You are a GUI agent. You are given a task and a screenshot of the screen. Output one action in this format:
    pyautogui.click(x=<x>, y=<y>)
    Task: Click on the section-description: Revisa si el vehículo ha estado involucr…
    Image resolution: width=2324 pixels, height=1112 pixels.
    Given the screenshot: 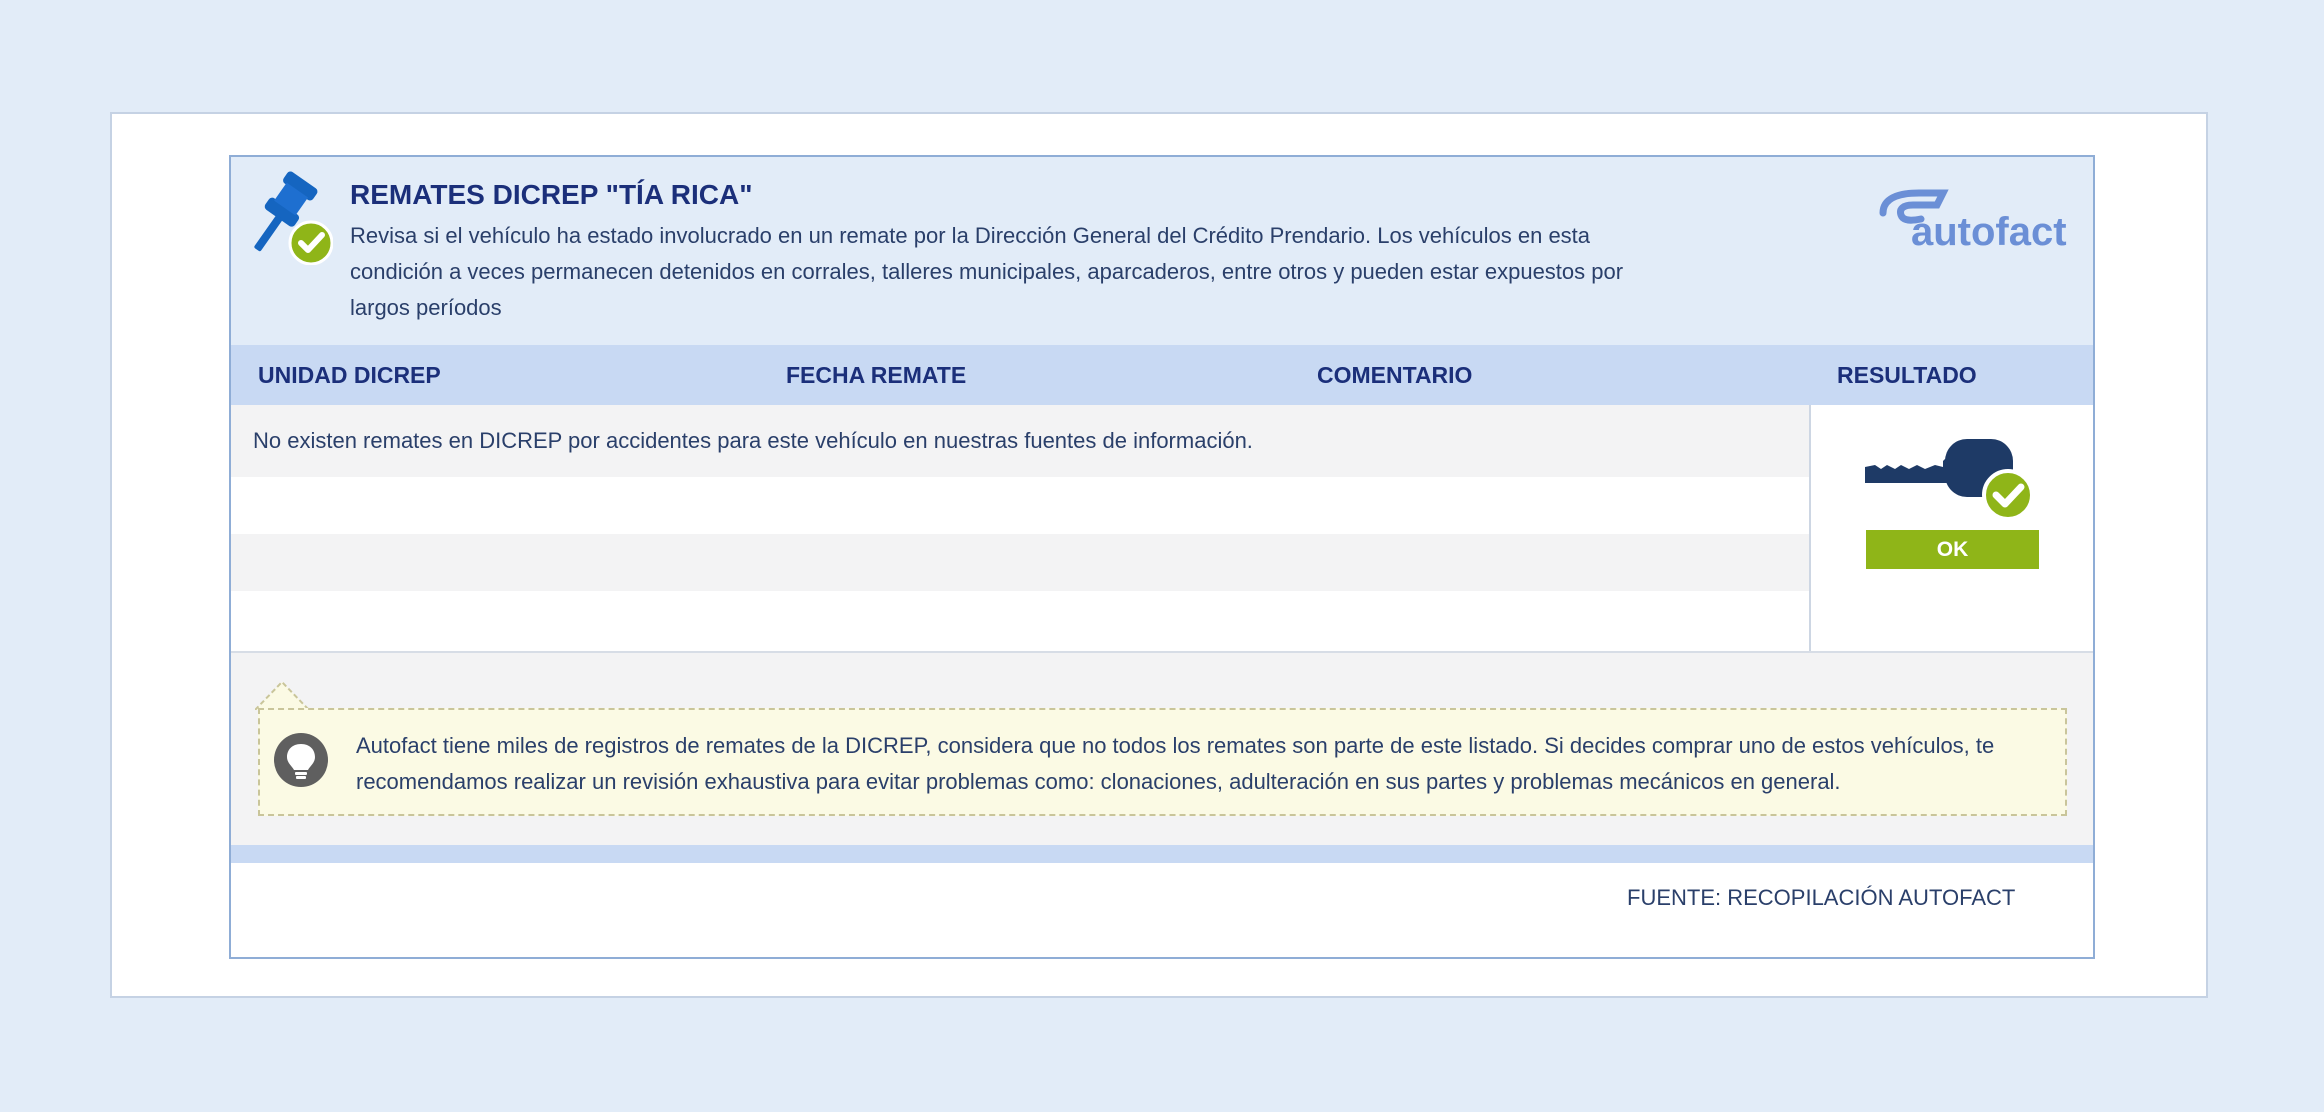 What is the action you would take?
    pyautogui.click(x=987, y=271)
    